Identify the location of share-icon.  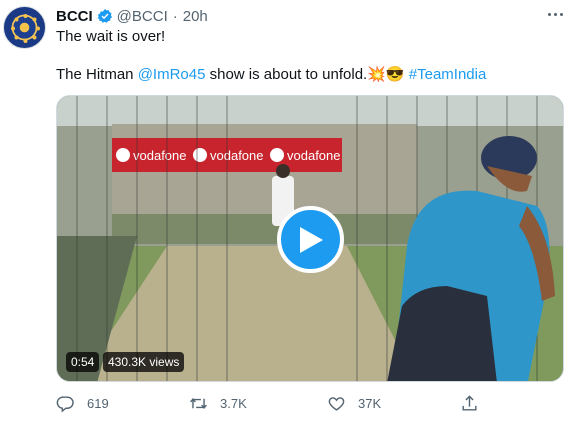
(469, 402).